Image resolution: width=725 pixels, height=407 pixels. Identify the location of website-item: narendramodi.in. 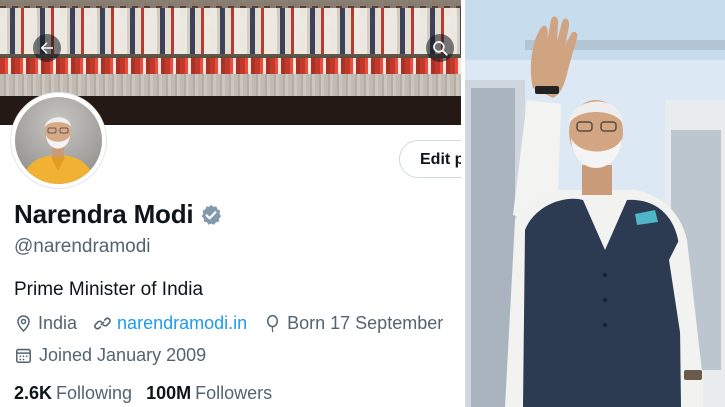
(170, 323).